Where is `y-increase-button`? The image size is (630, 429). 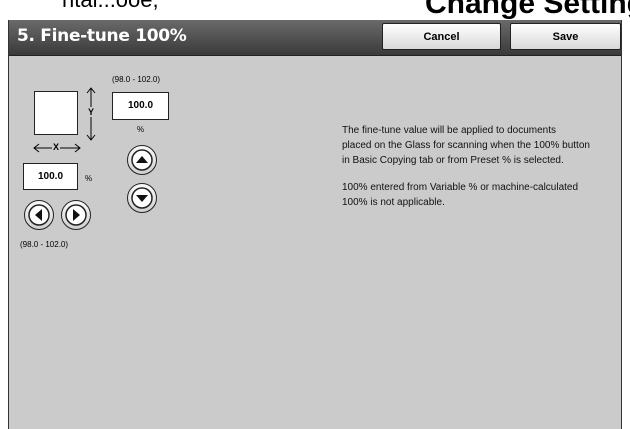
y-increase-button is located at coordinates (142, 160).